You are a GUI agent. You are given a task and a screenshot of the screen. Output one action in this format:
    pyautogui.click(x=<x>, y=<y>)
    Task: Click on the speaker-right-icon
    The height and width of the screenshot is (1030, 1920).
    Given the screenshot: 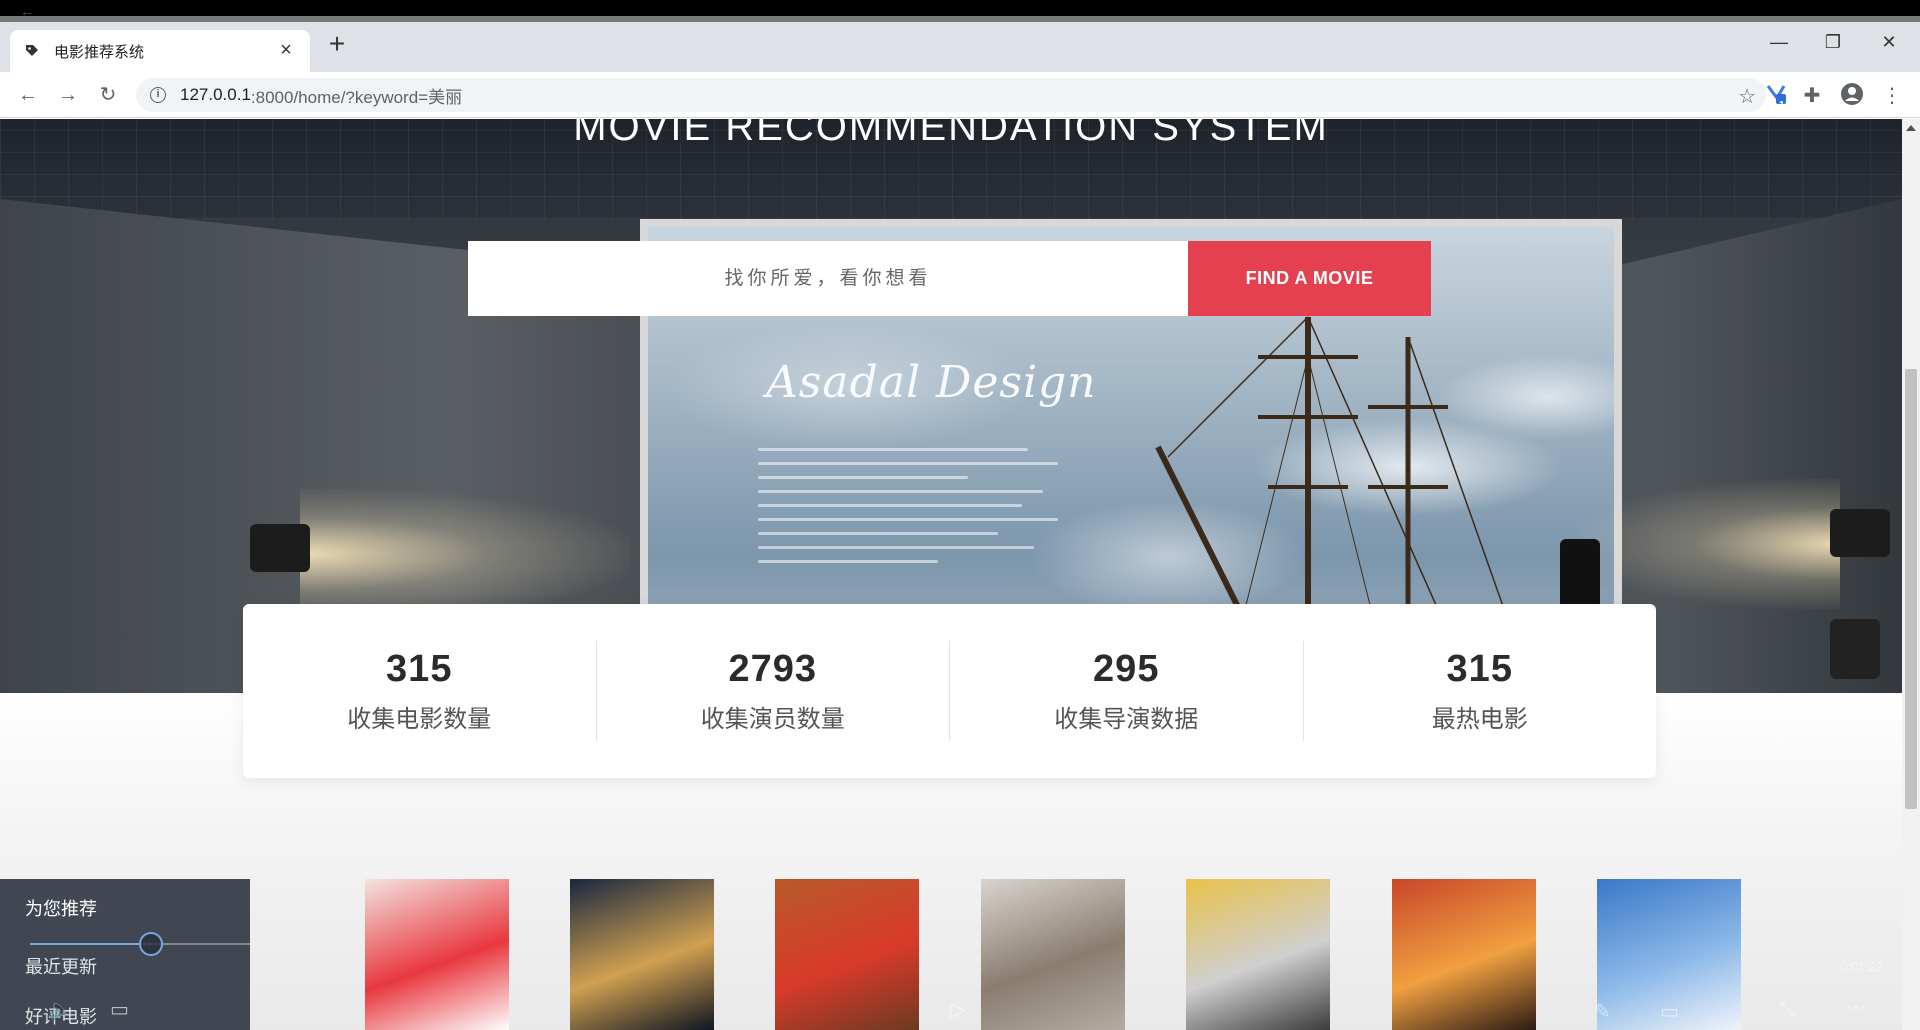 What is the action you would take?
    pyautogui.click(x=1855, y=649)
    